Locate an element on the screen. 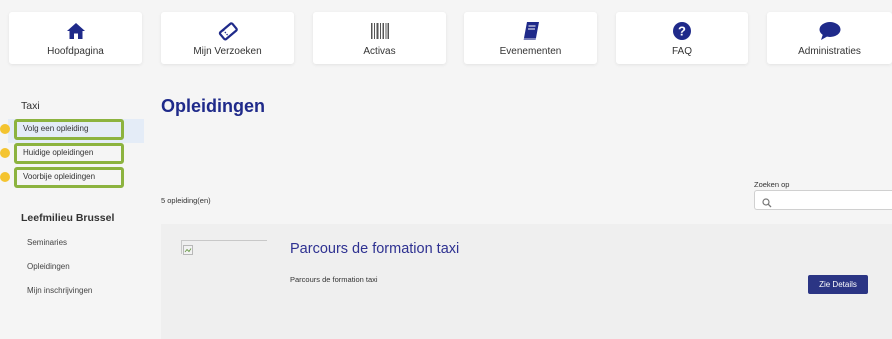 The width and height of the screenshot is (892, 339). broken-image-icon is located at coordinates (188, 248).